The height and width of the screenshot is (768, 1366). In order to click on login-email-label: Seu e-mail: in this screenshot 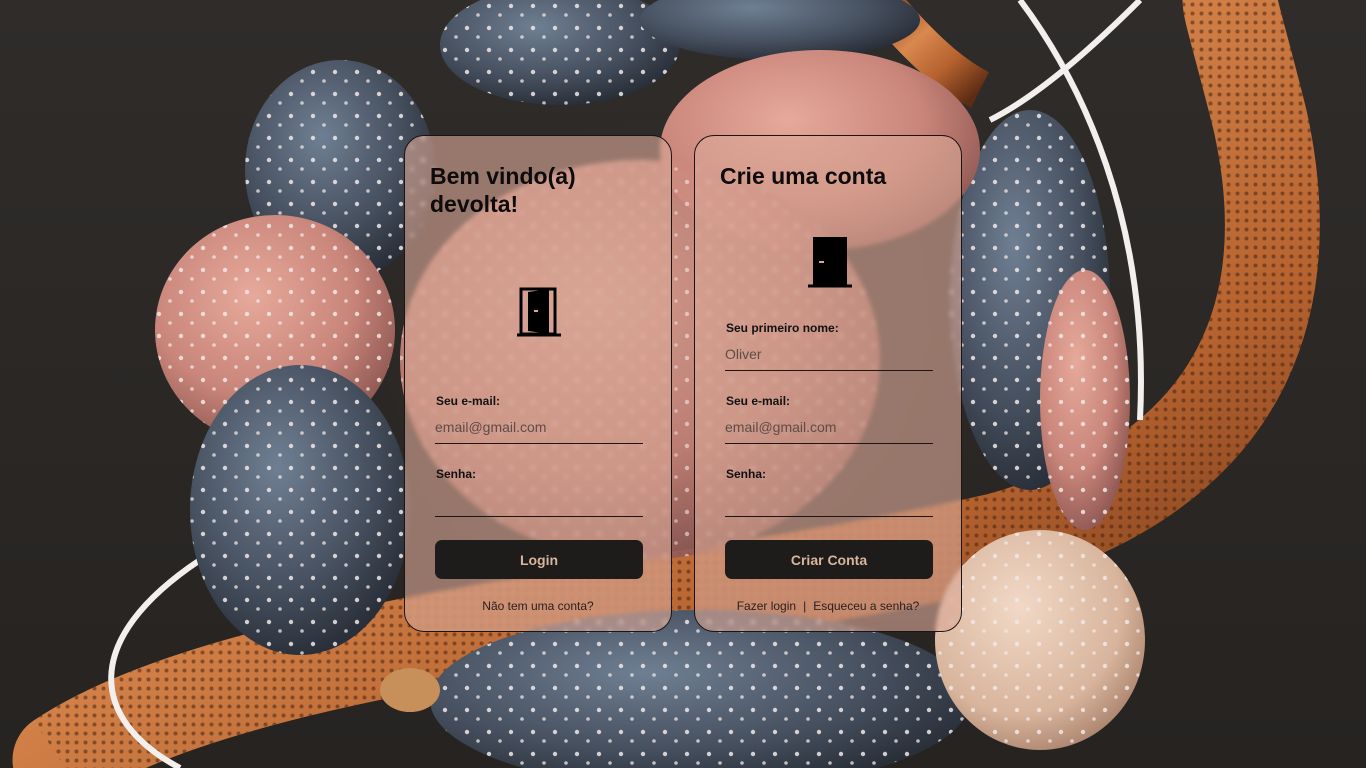, I will do `click(468, 401)`.